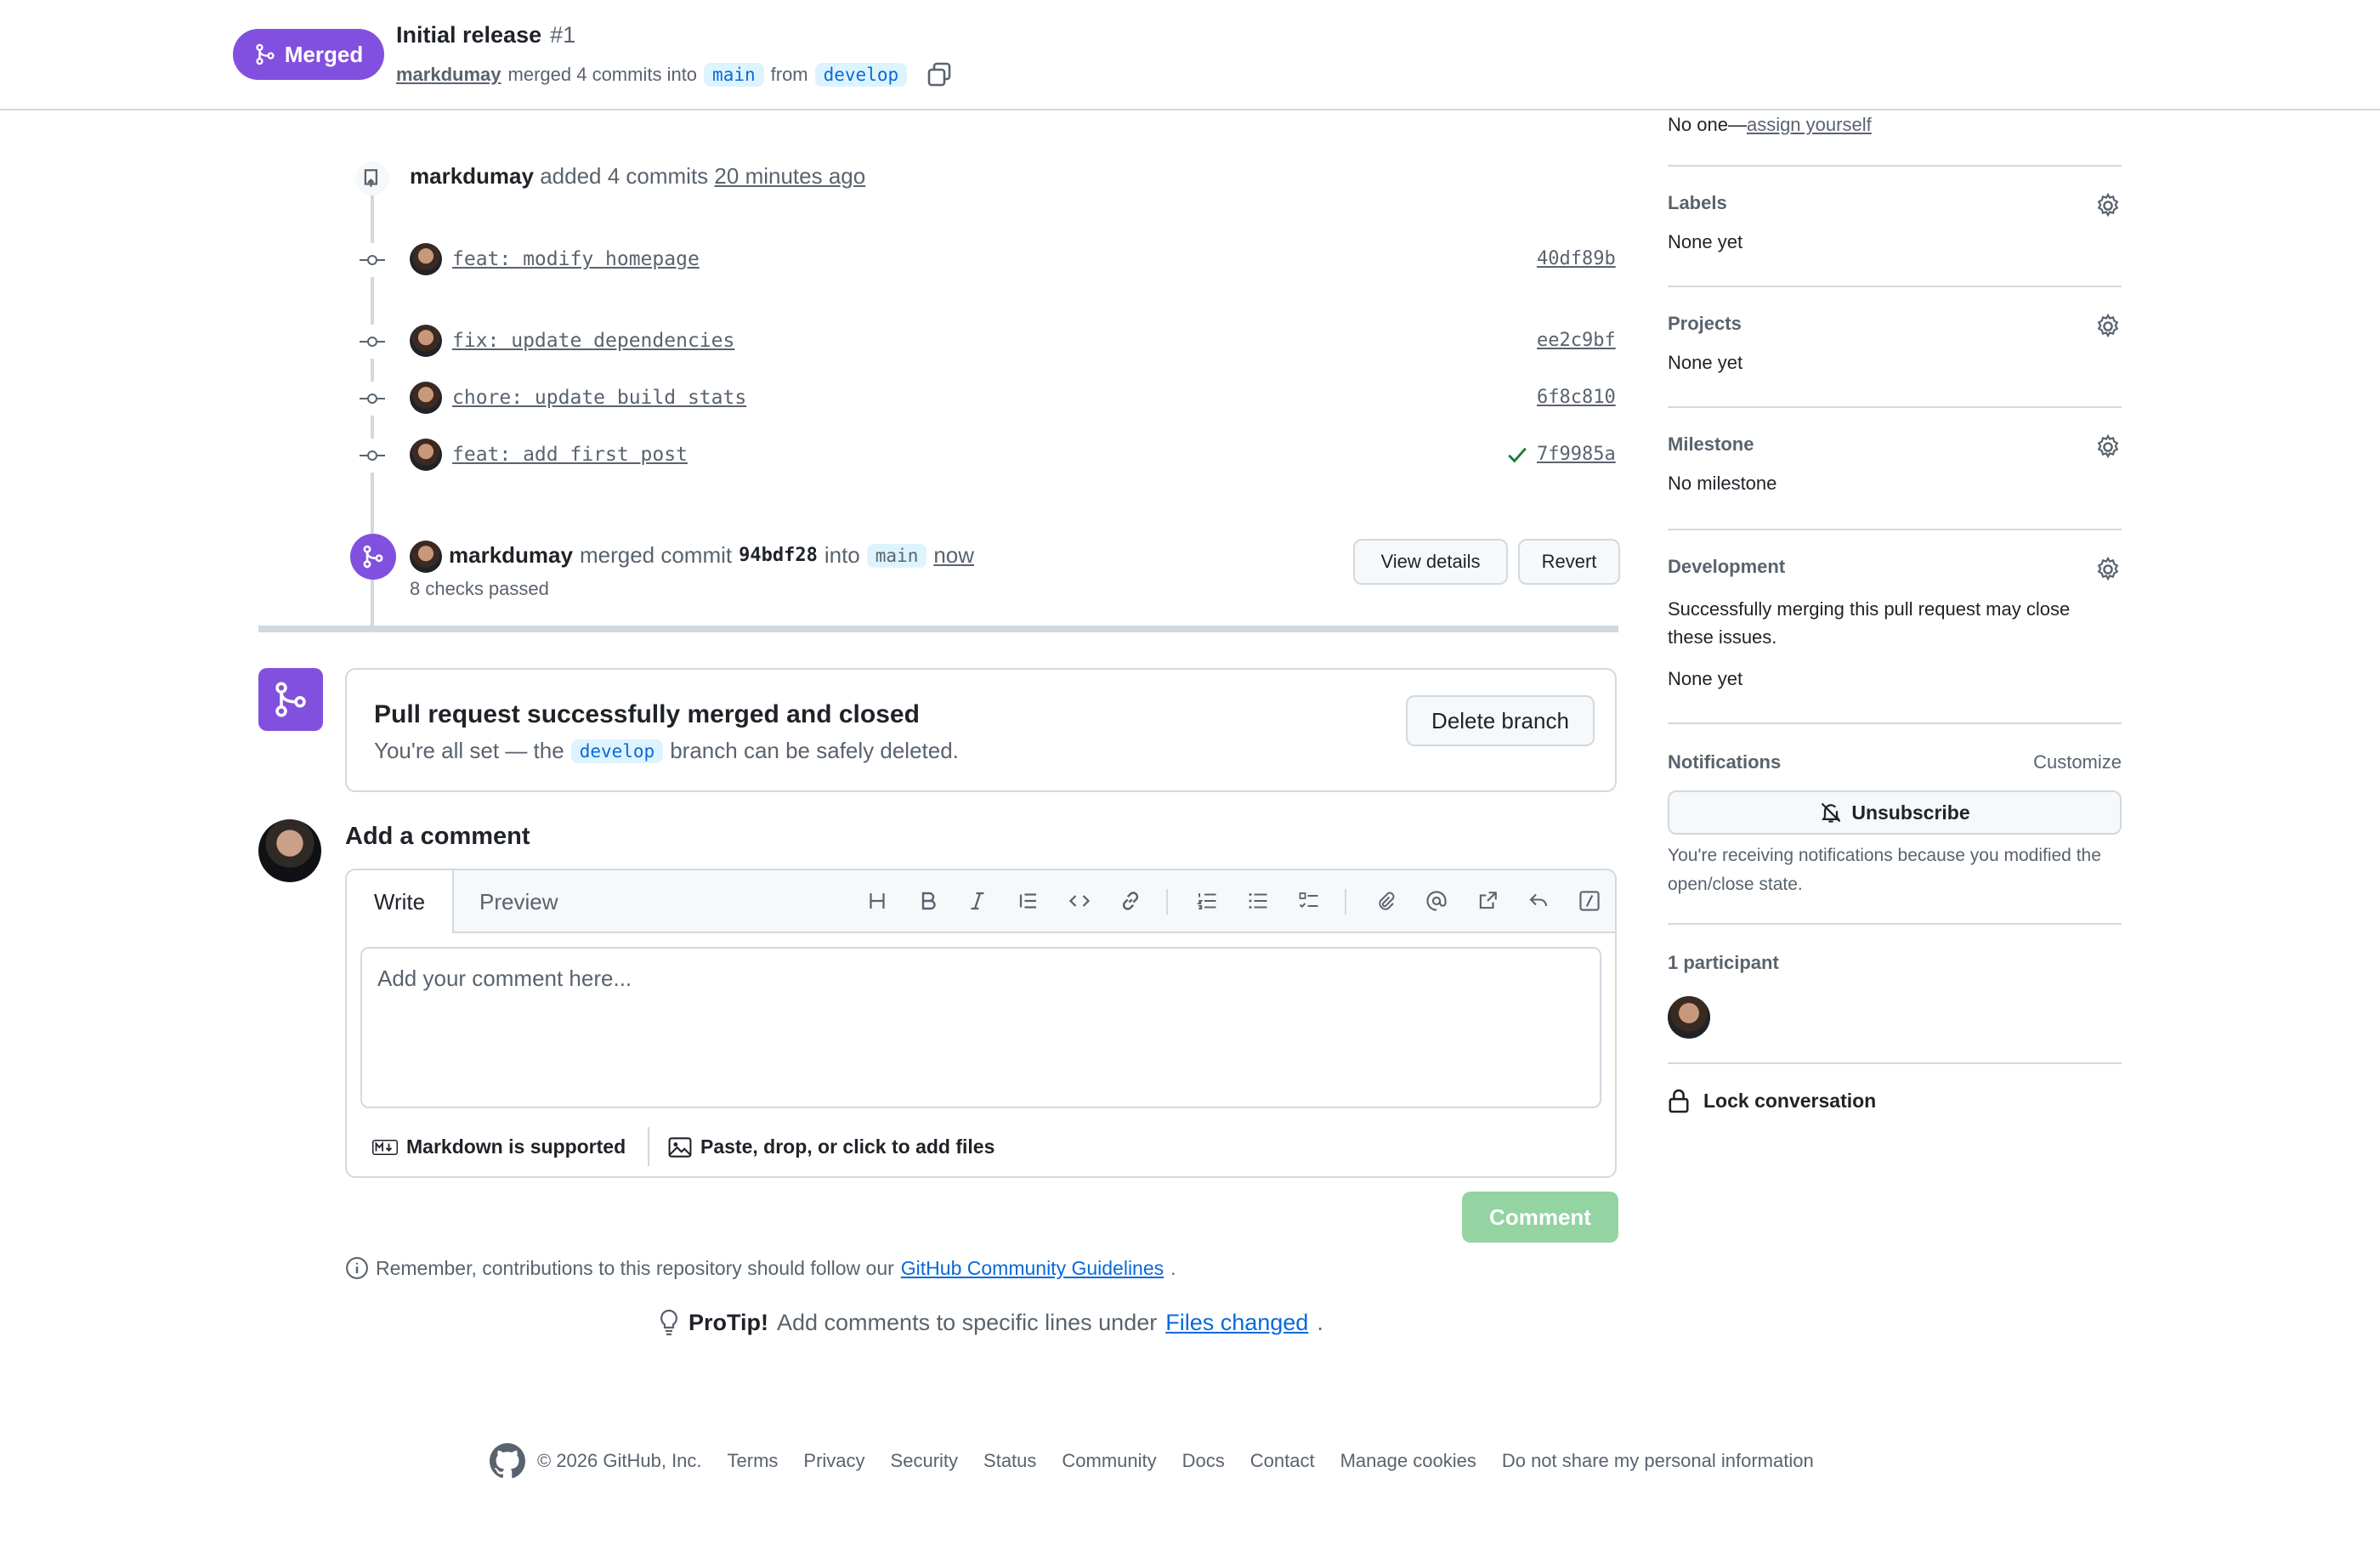 The height and width of the screenshot is (1546, 2380). What do you see at coordinates (576, 259) in the screenshot?
I see `commit-message-link: feat: modify homepage` at bounding box center [576, 259].